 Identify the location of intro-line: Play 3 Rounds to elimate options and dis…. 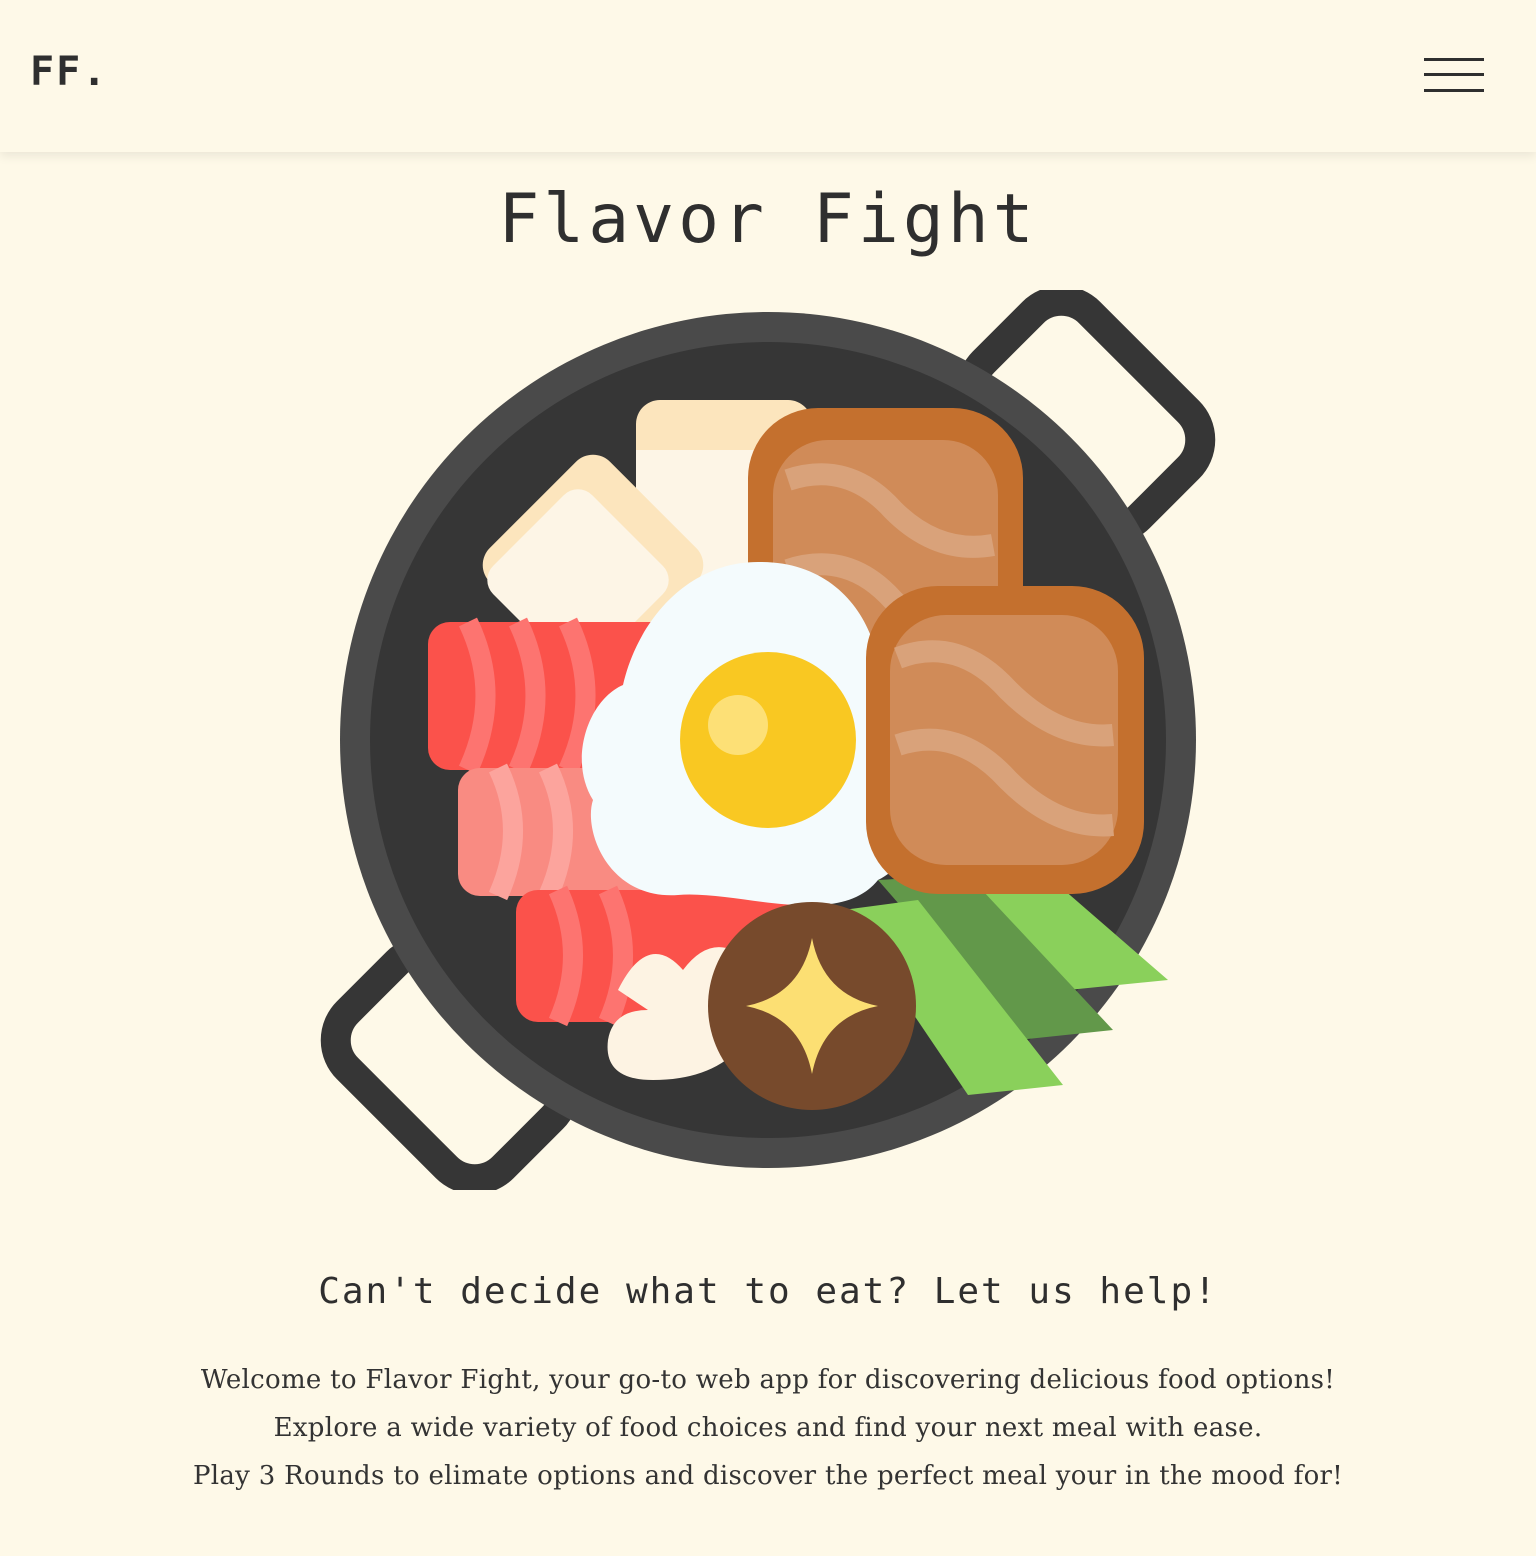
(768, 1476).